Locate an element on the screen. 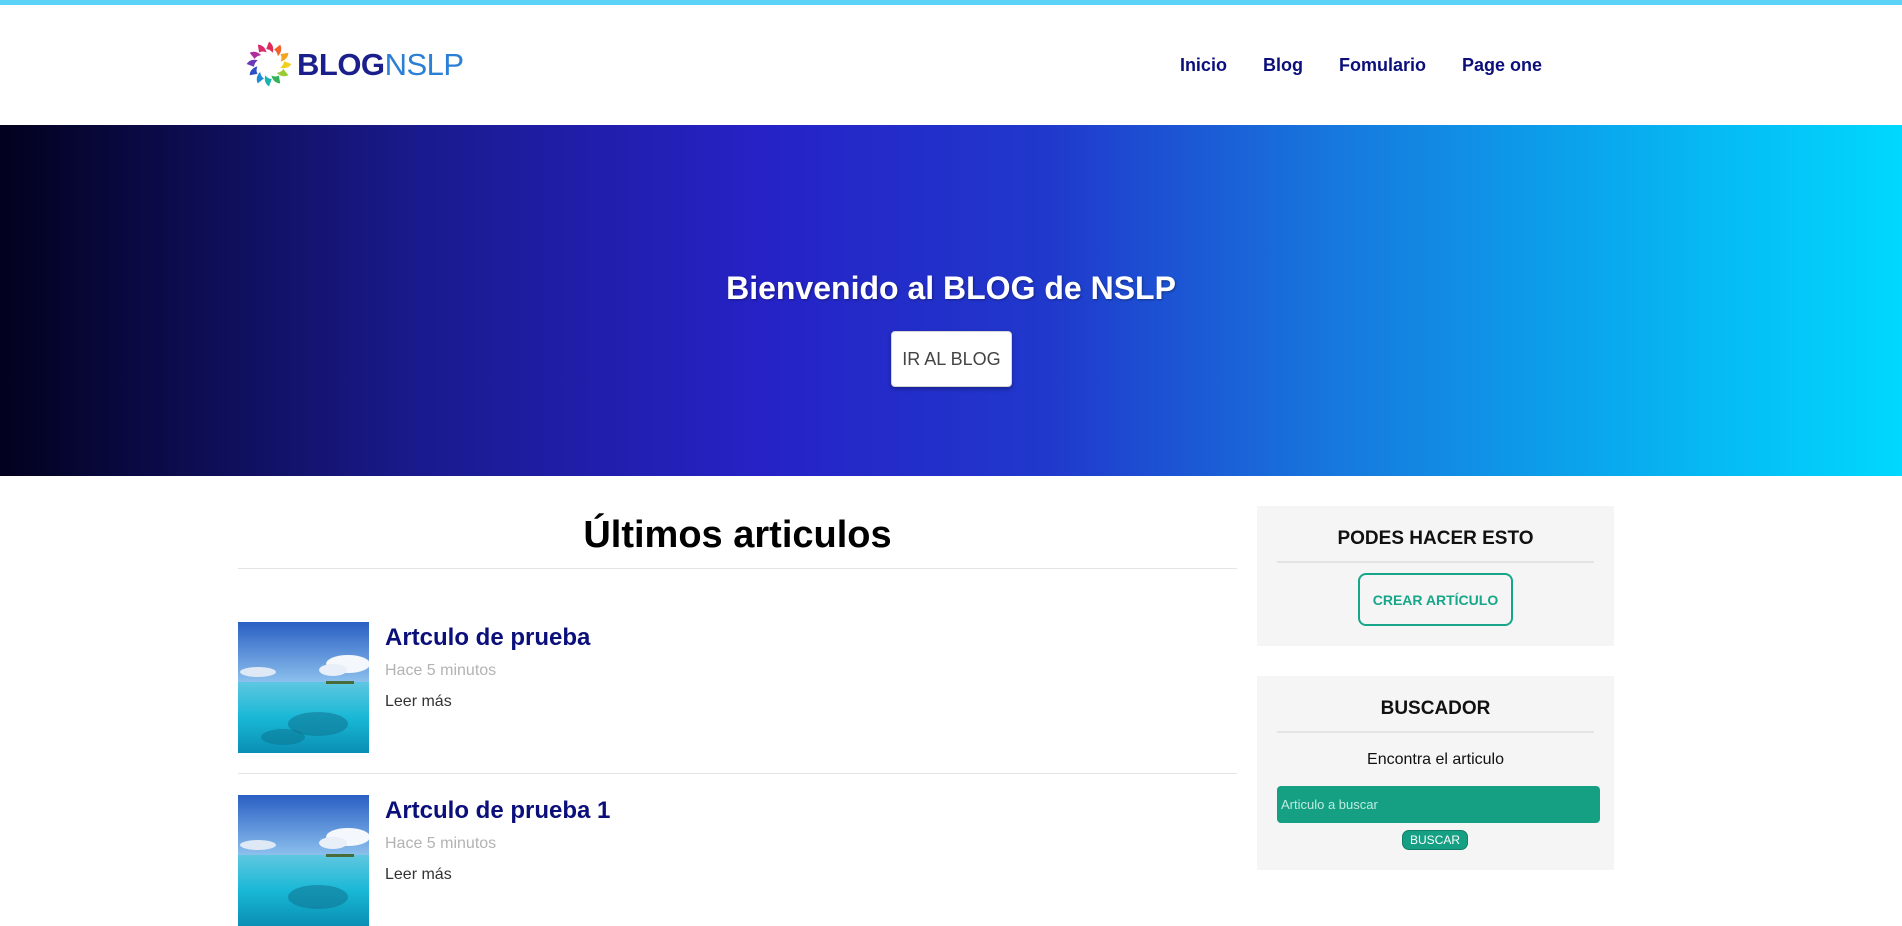 Image resolution: width=1902 pixels, height=926 pixels. nav-item-inicio: Inicio is located at coordinates (1203, 65).